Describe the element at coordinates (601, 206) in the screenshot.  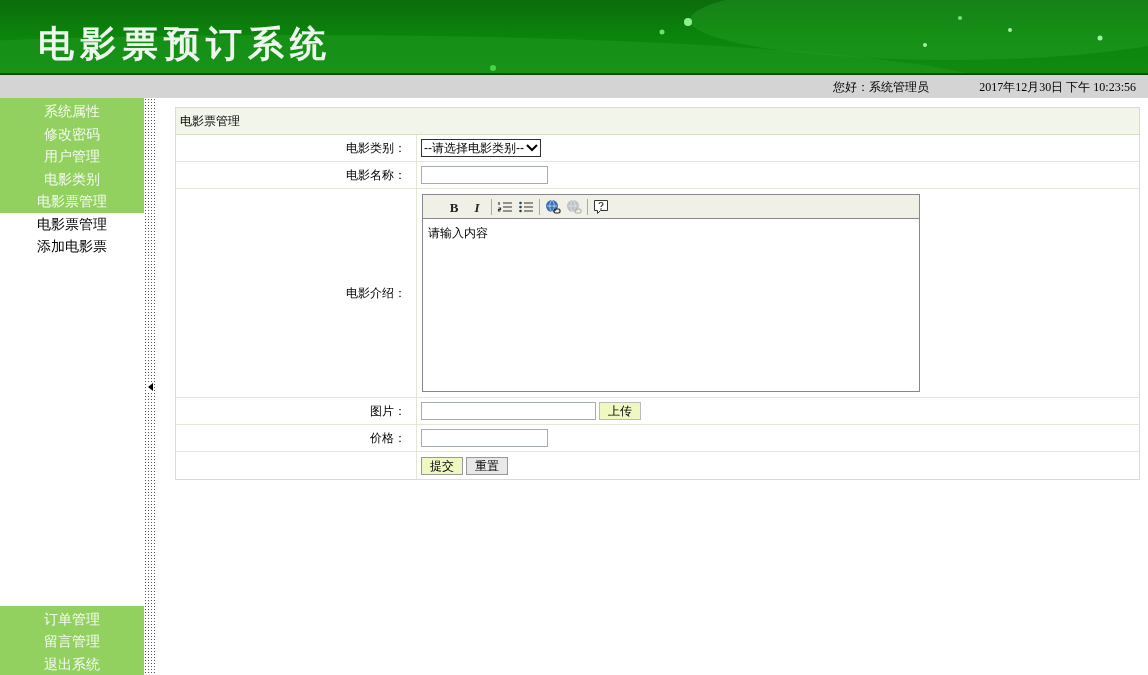
I see `help-icon` at that location.